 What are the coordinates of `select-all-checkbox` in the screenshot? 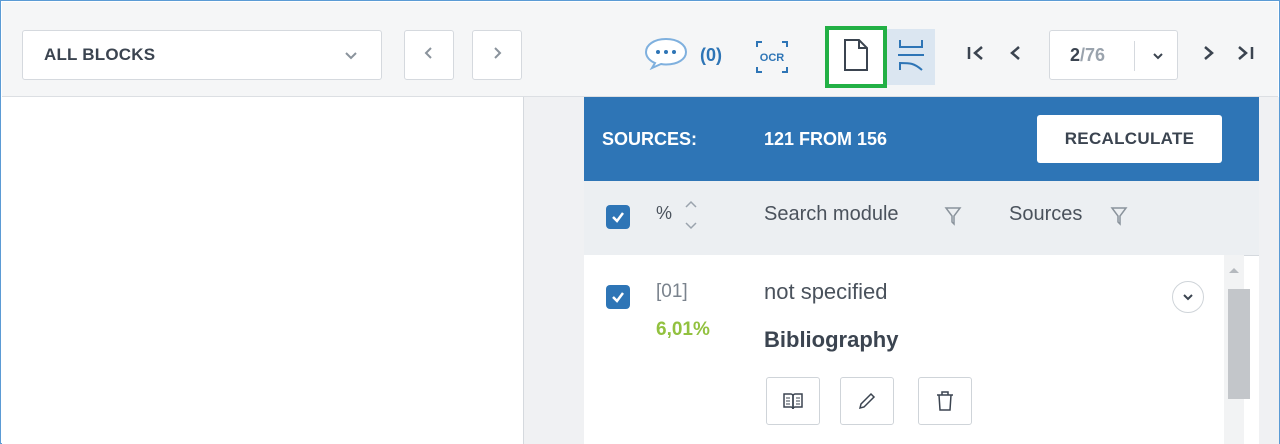 It's located at (618, 217).